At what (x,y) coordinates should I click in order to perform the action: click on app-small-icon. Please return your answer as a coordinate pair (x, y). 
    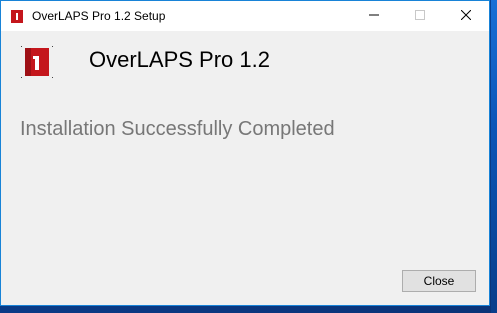
    Looking at the image, I should click on (17, 16).